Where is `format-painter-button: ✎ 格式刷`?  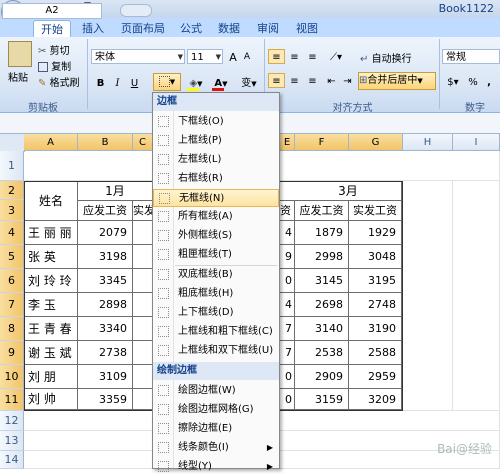 format-painter-button: ✎ 格式刷 is located at coordinates (59, 81).